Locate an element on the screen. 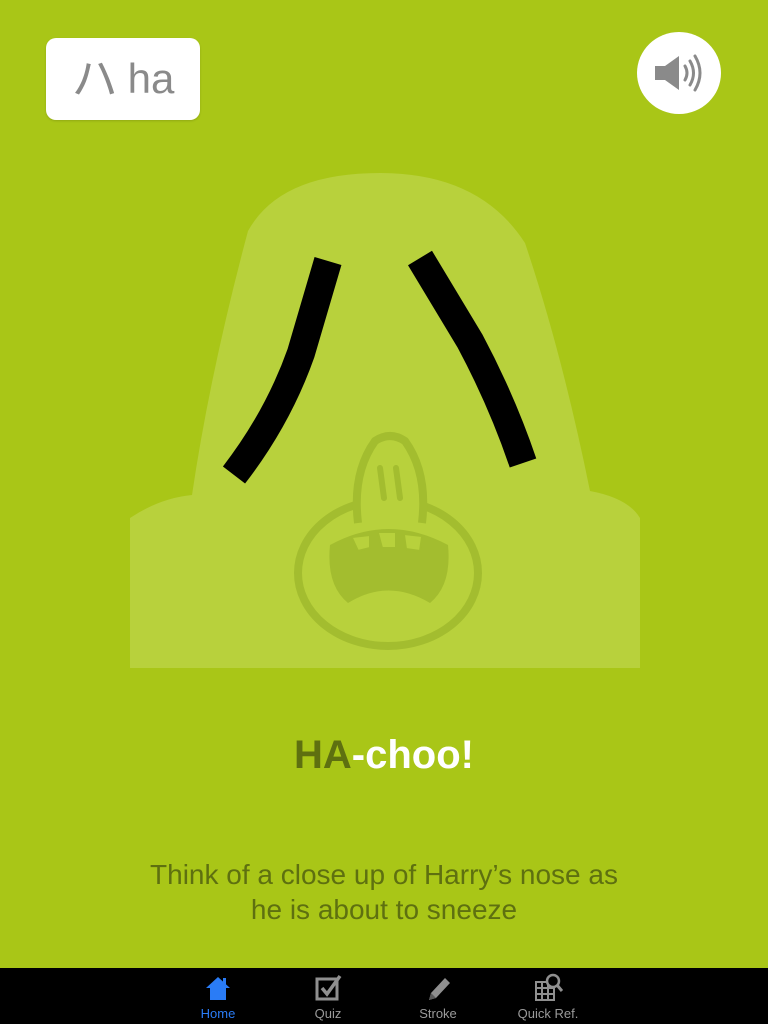  tab-quiz: Quiz is located at coordinates (328, 996).